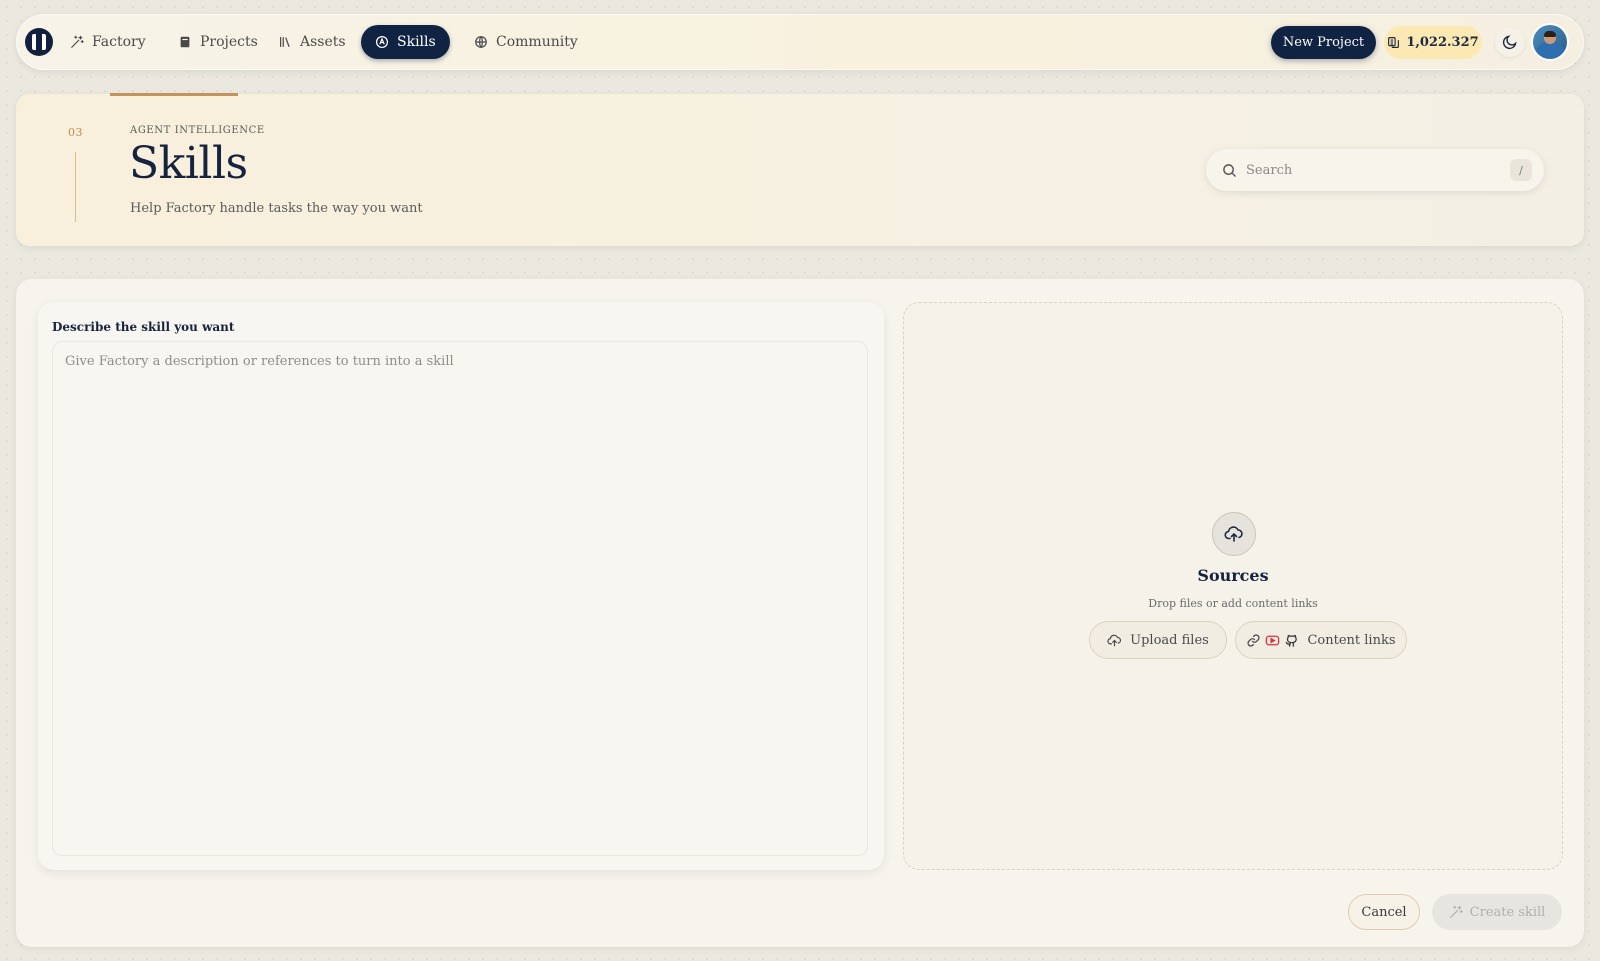 Image resolution: width=1600 pixels, height=961 pixels. What do you see at coordinates (197, 130) in the screenshot?
I see `page-eyebrow: AGENT INTELLIGENCE` at bounding box center [197, 130].